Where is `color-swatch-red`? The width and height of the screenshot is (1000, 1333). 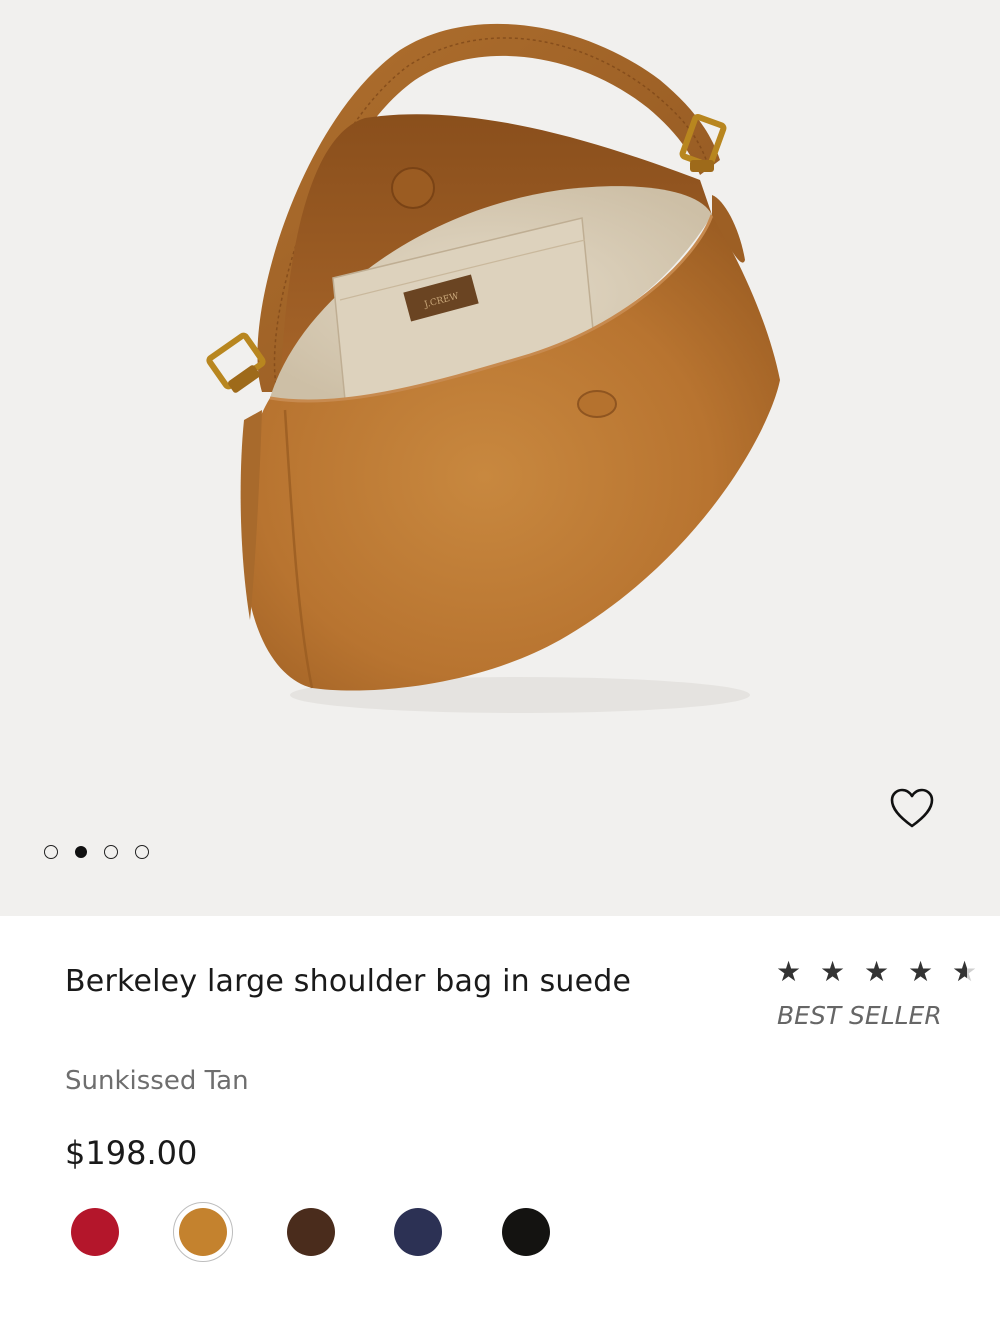
color-swatch-red is located at coordinates (95, 1232).